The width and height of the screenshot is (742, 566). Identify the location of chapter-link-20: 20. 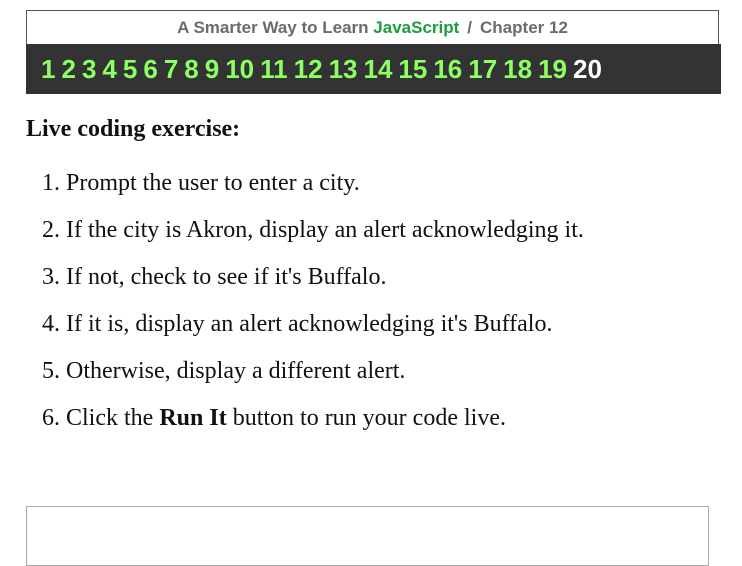
(587, 69).